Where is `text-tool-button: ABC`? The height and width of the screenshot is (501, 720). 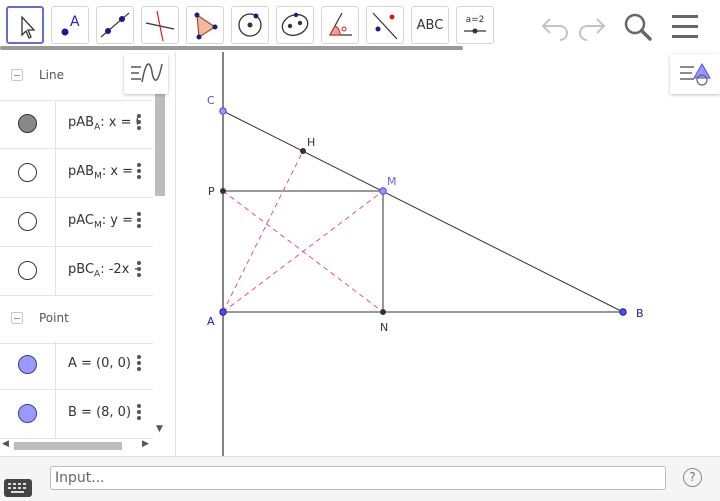 text-tool-button: ABC is located at coordinates (430, 25).